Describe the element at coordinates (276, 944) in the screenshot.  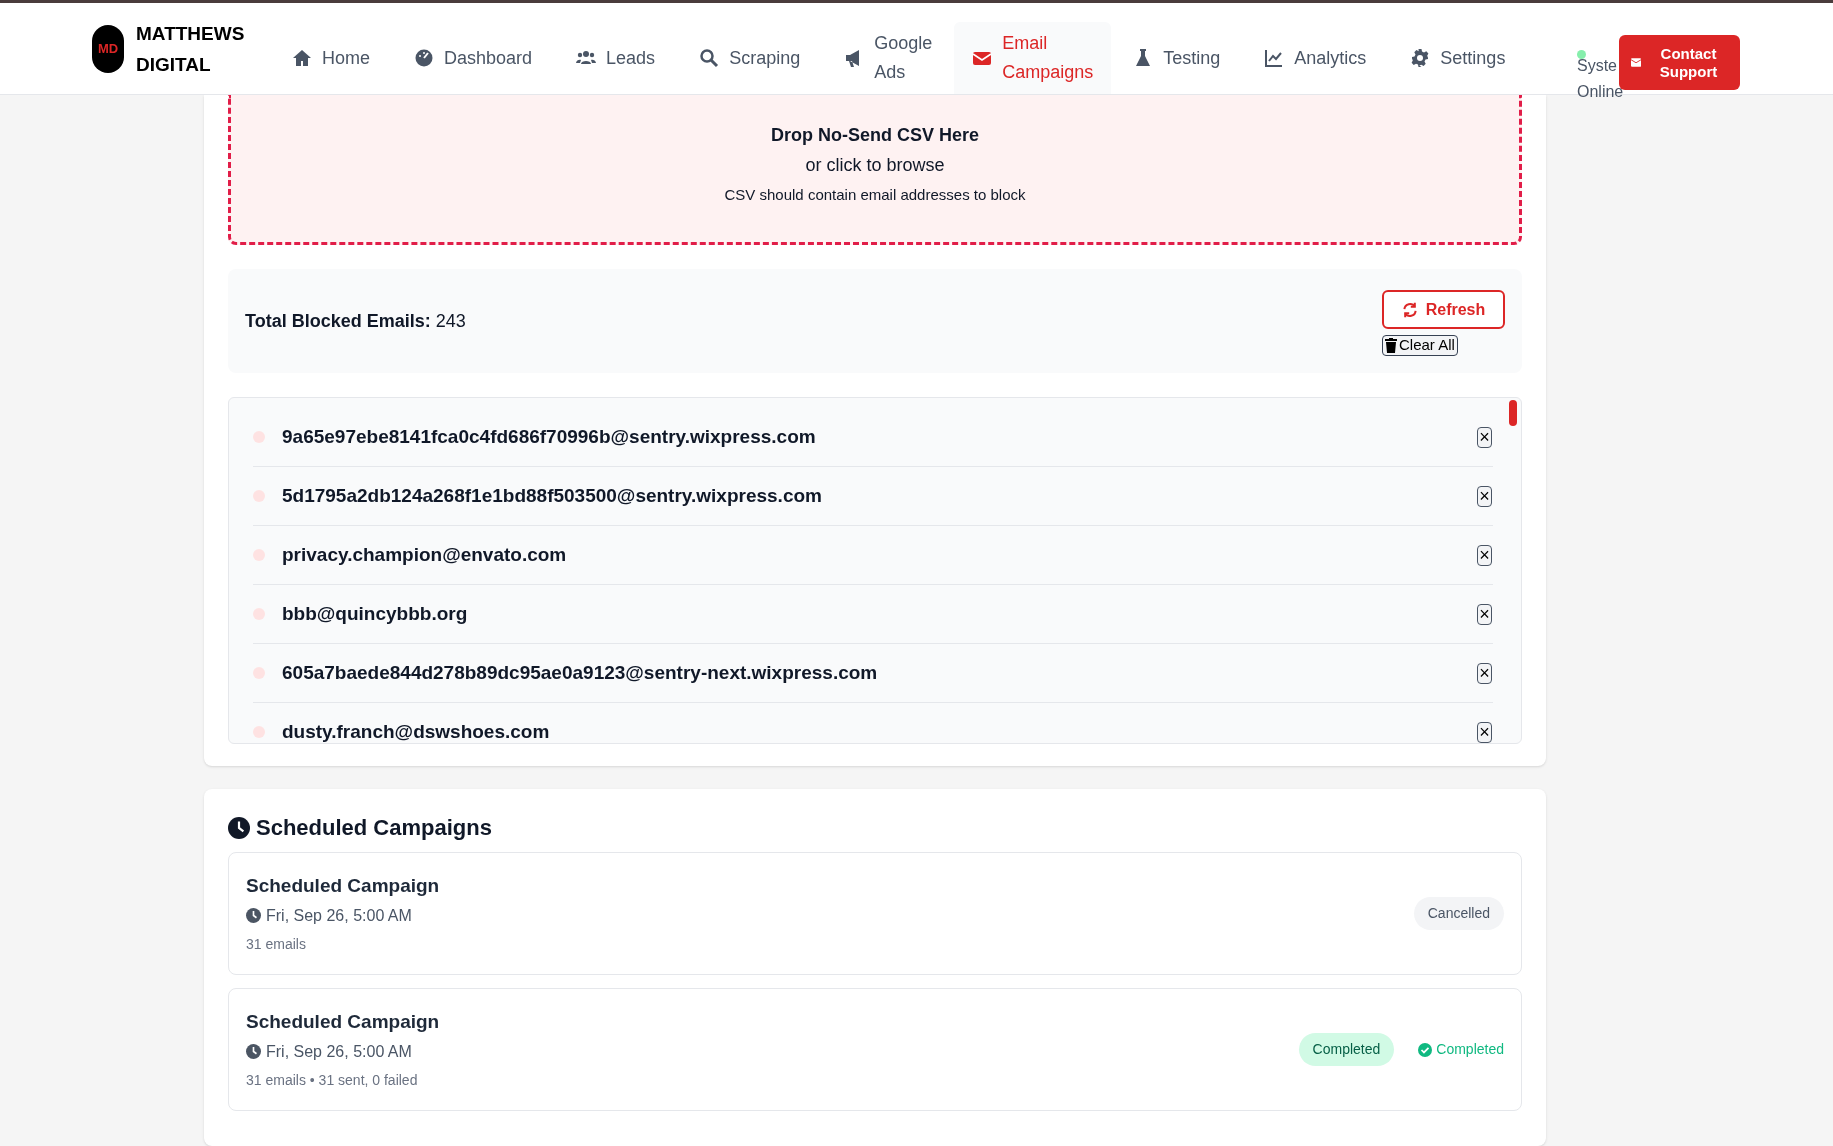
I see `campaign-detail: 31 emails` at that location.